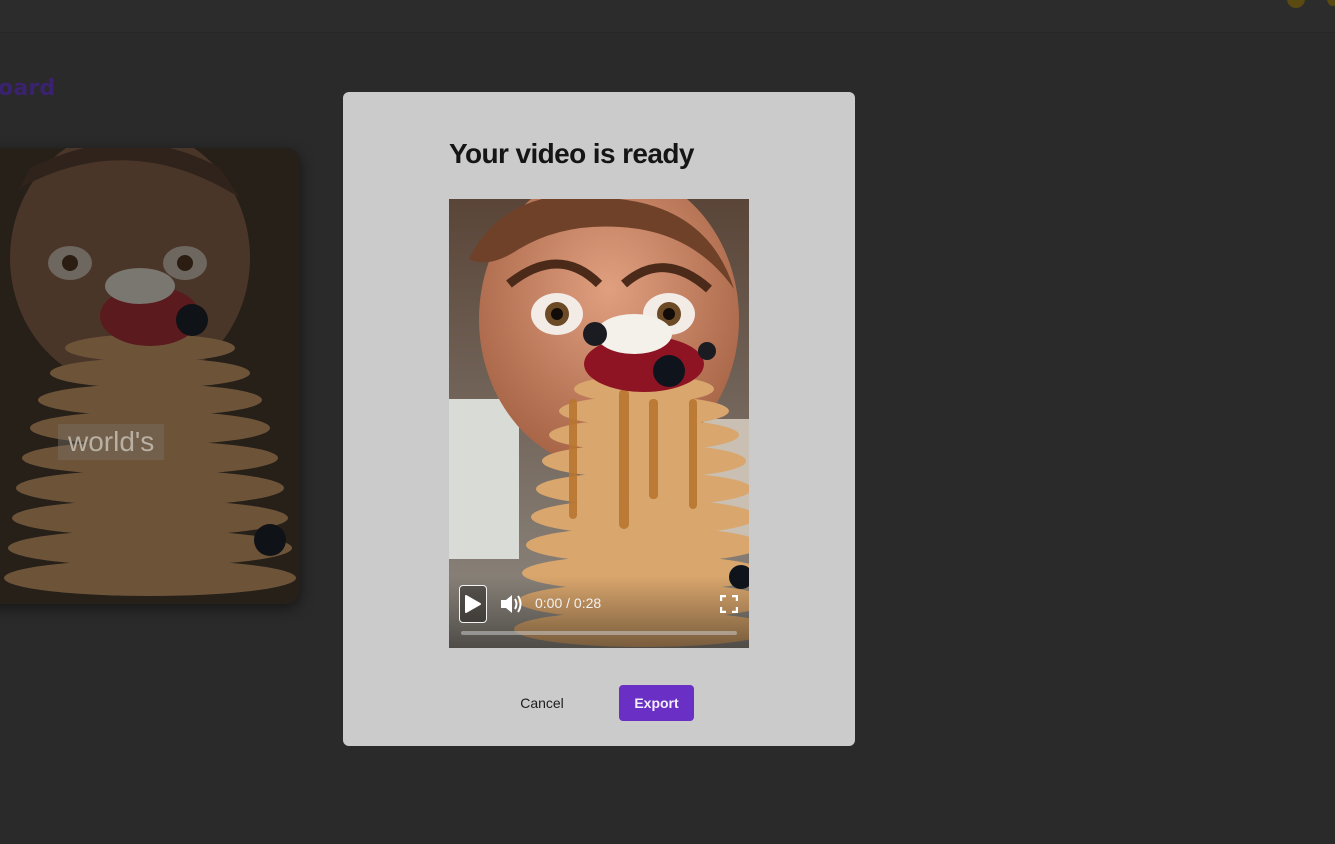  What do you see at coordinates (599, 423) in the screenshot?
I see `video-player: 0:00 / 0:28` at bounding box center [599, 423].